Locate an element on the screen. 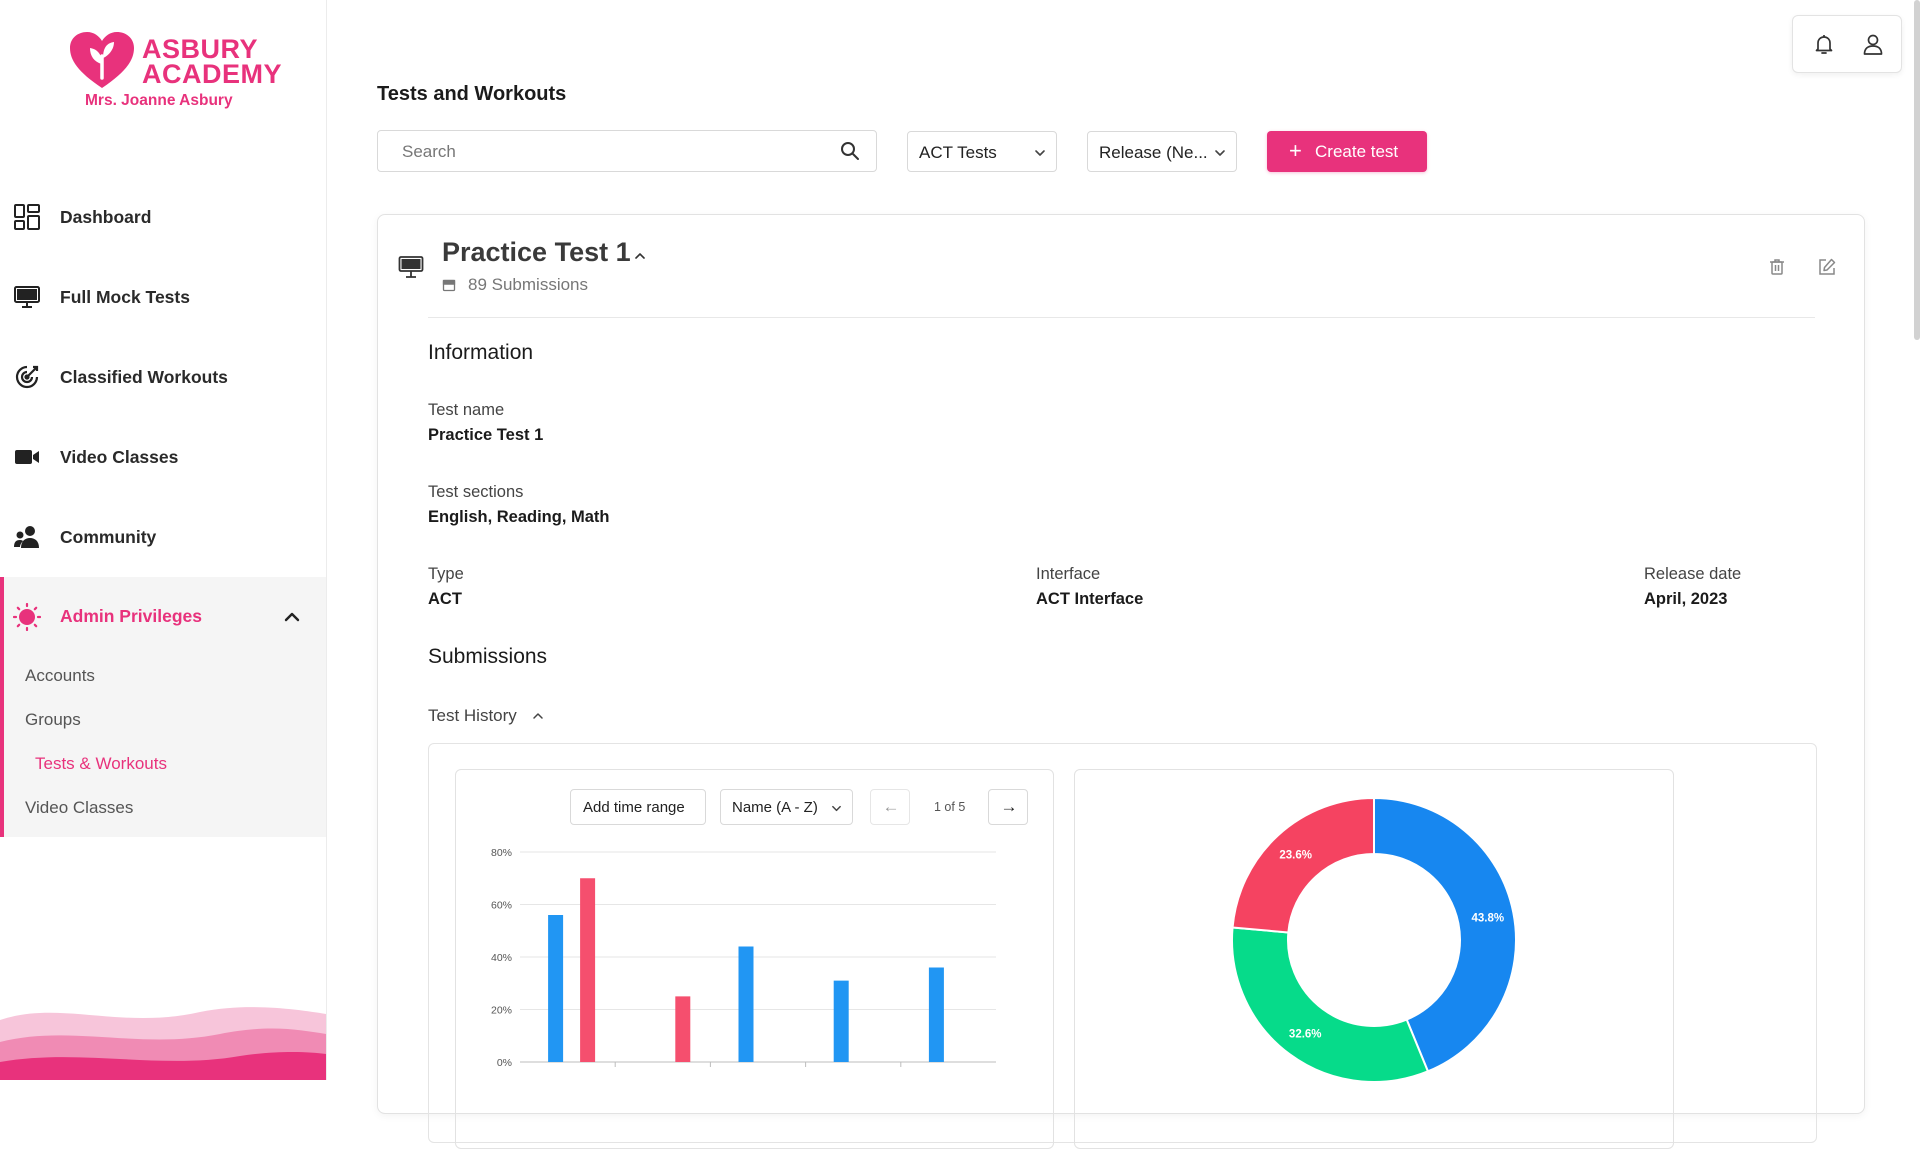 Image resolution: width=1920 pixels, height=1150 pixels. brand-owner: Mrs. Joanne Asbury is located at coordinates (159, 100).